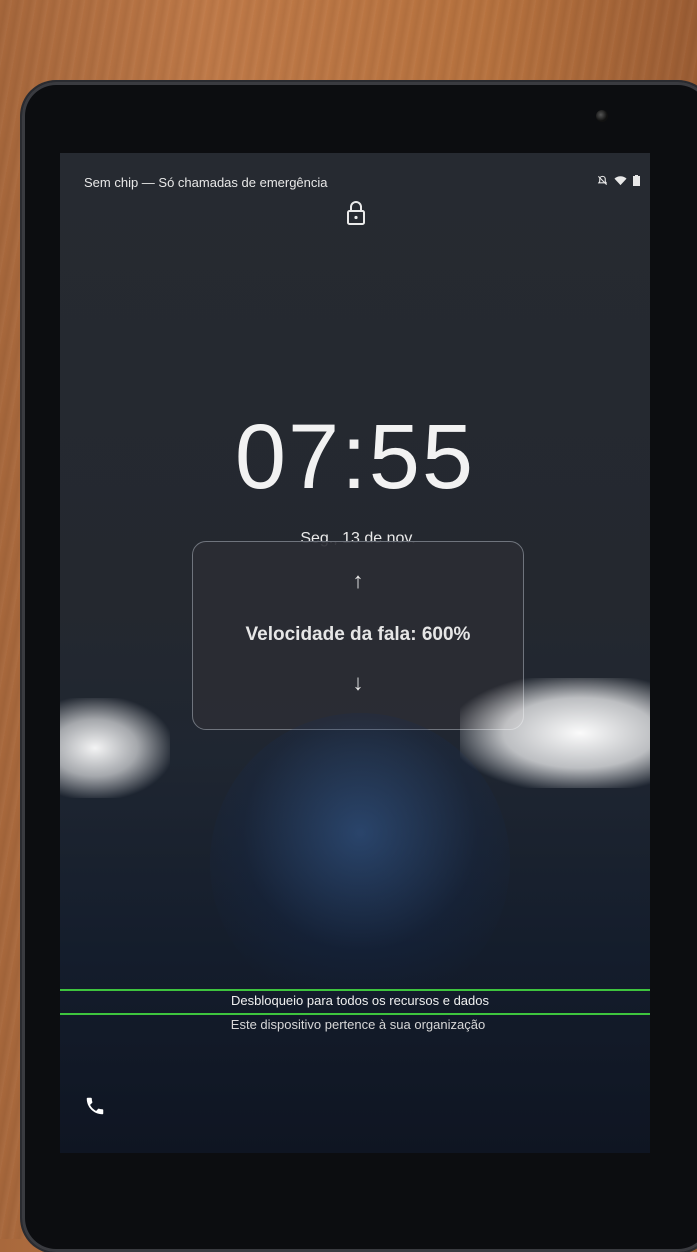  What do you see at coordinates (358, 634) in the screenshot?
I see `speech-rate-label: Velocidade da fala: 600%` at bounding box center [358, 634].